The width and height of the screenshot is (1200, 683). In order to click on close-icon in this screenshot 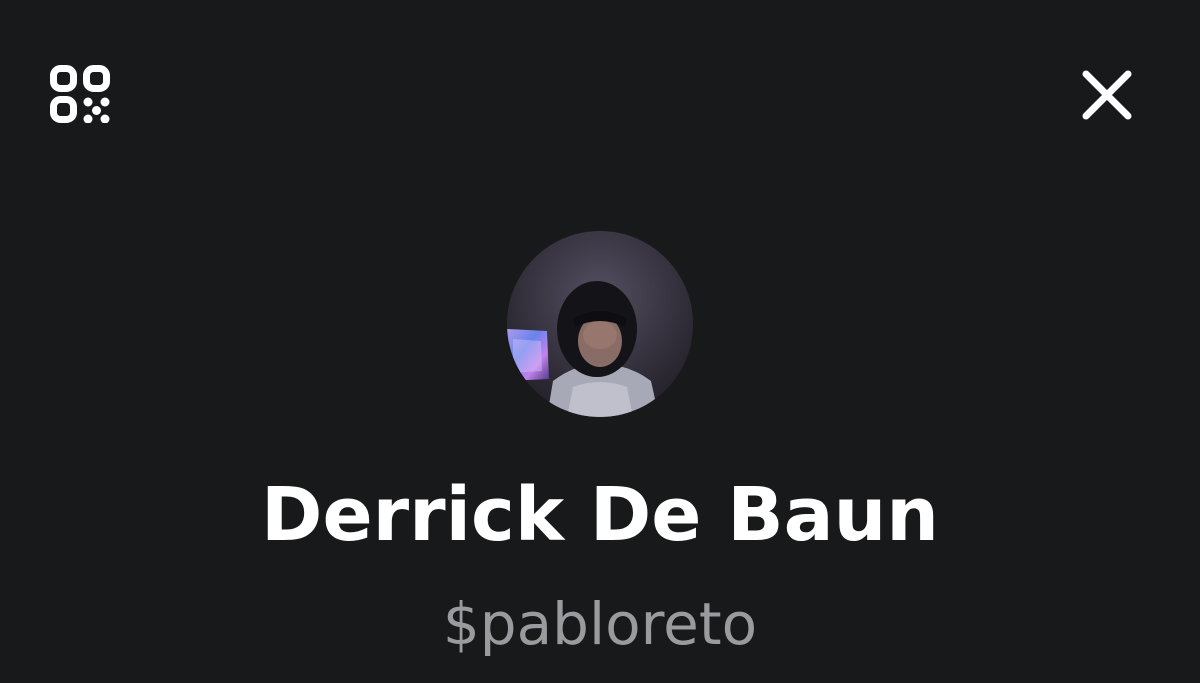, I will do `click(1107, 95)`.